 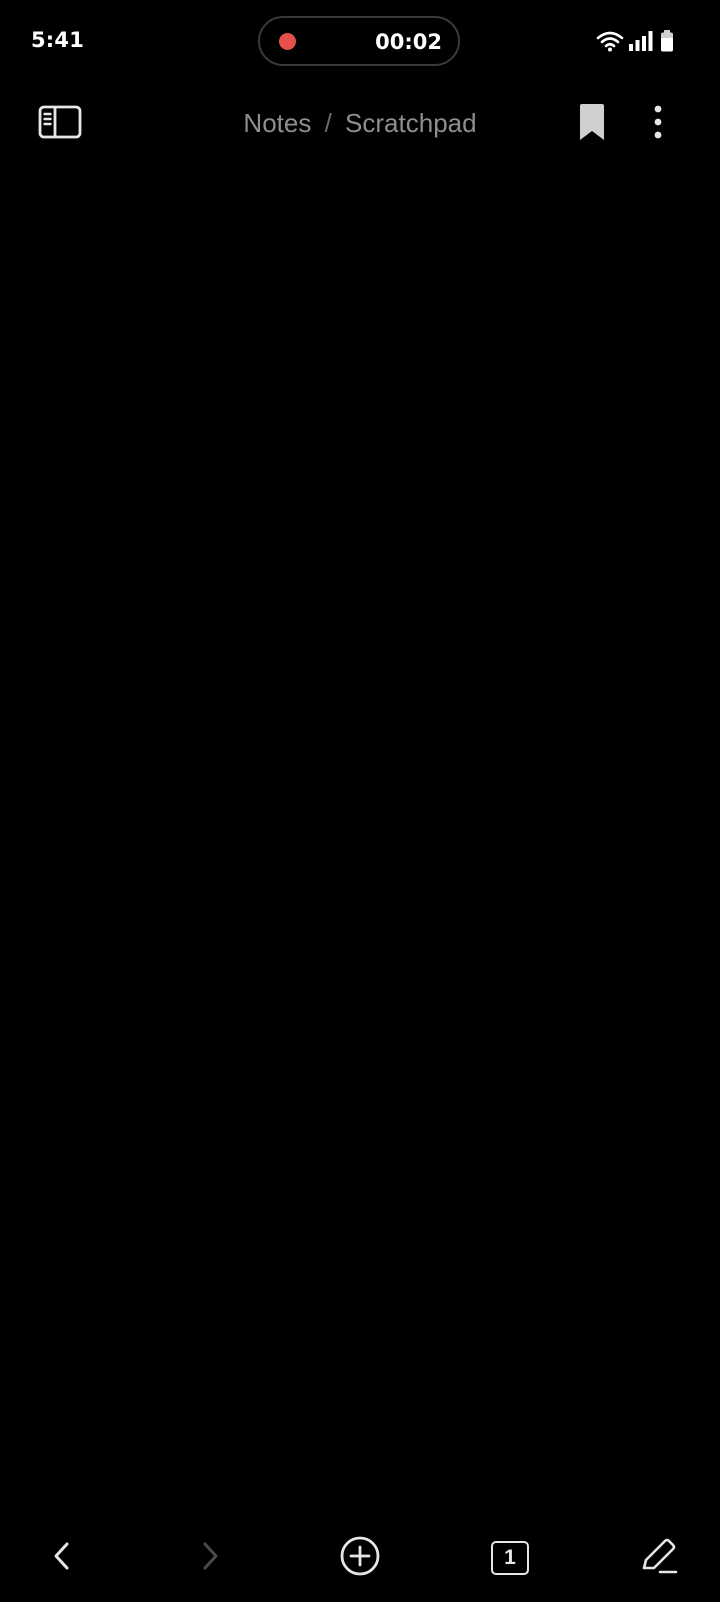 I want to click on edit-button, so click(x=658, y=1558).